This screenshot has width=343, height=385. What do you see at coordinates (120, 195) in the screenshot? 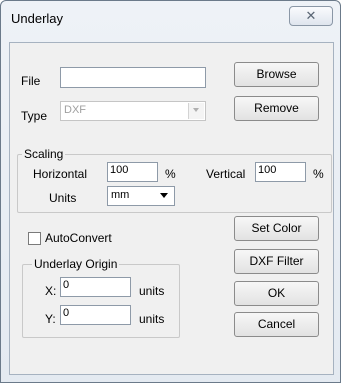
I see `units-selected-value: mm` at bounding box center [120, 195].